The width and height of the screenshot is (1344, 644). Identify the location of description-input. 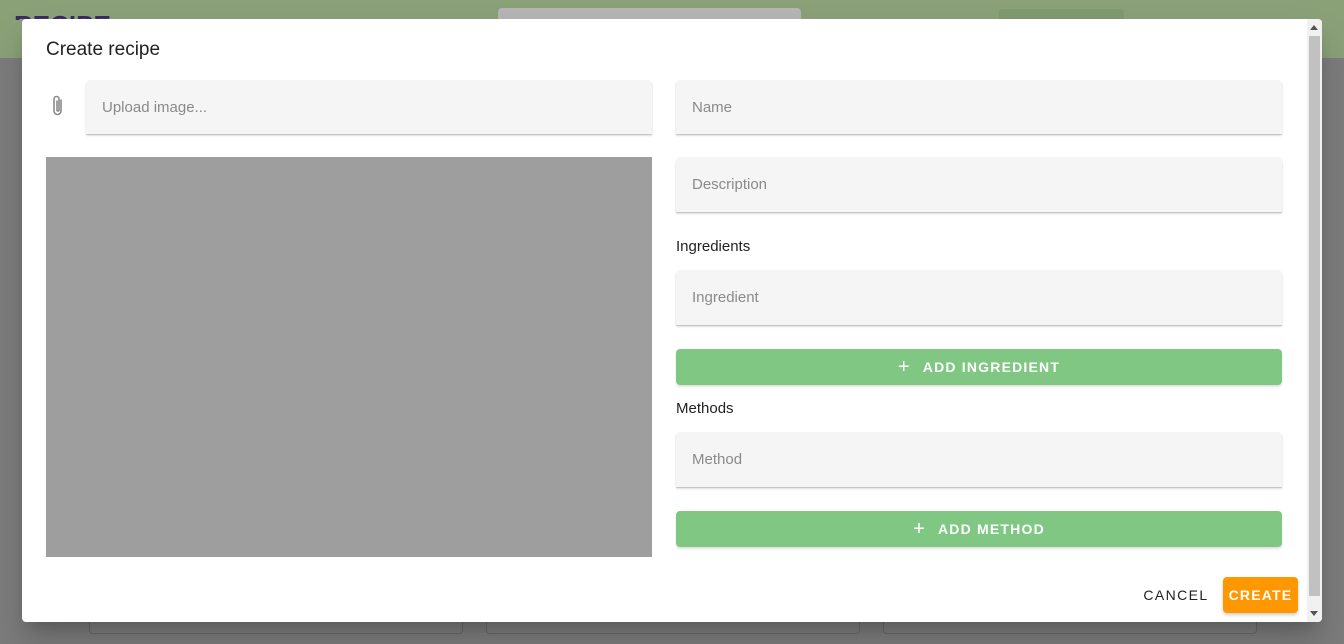
(979, 184).